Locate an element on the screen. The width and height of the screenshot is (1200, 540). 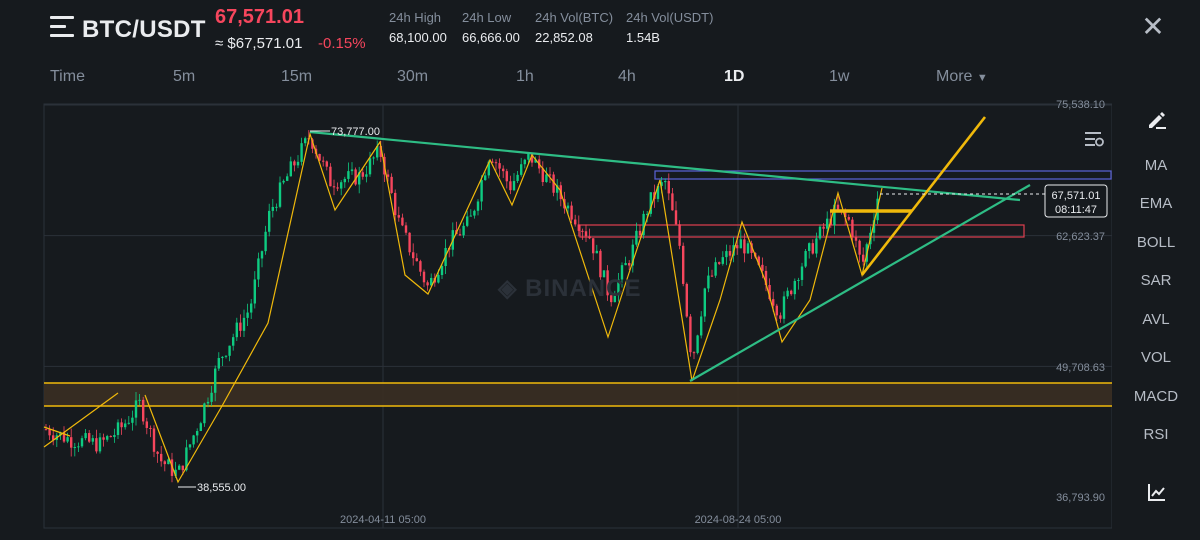
draw-pencil-icon is located at coordinates (1157, 119).